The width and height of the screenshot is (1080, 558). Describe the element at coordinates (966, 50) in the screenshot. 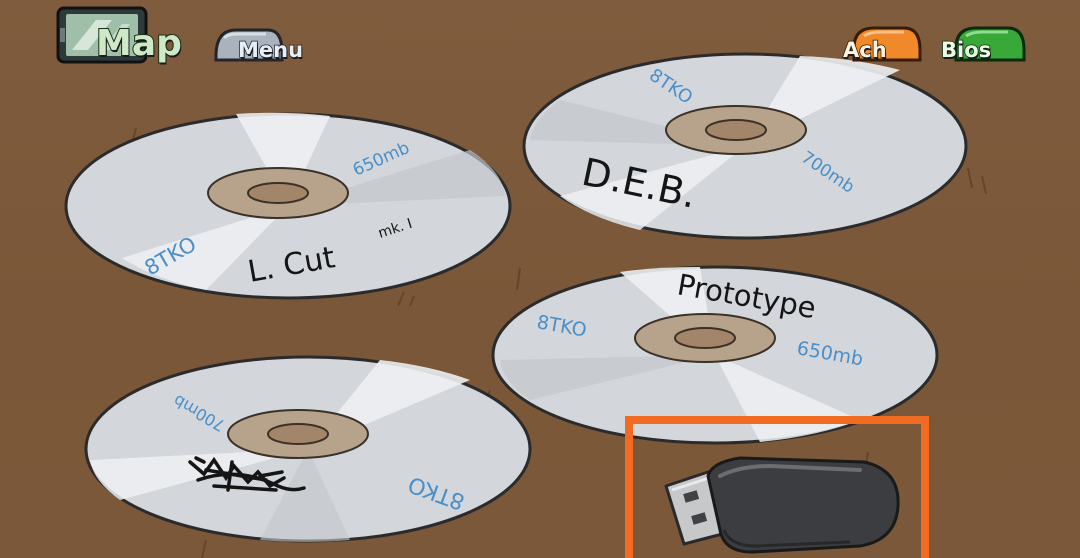

I see `bios-label: Bios` at that location.